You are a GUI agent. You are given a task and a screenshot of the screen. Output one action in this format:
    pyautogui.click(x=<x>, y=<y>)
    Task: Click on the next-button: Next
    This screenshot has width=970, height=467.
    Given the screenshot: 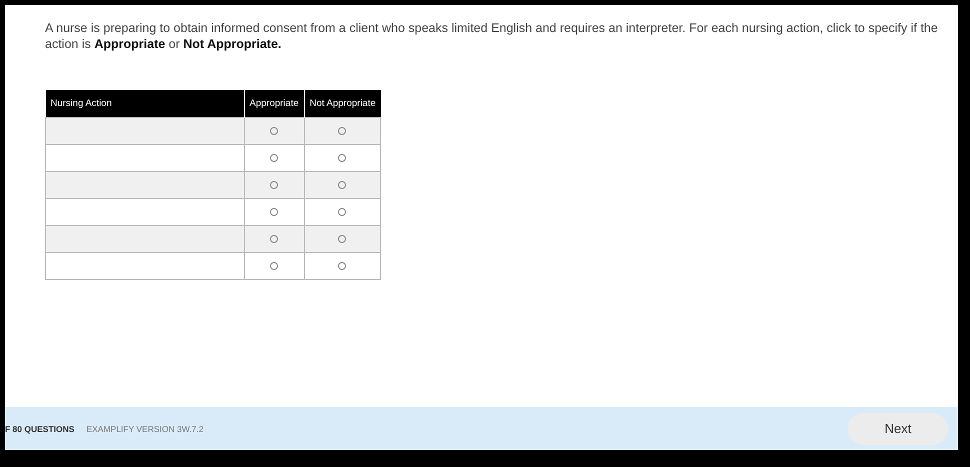 What is the action you would take?
    pyautogui.click(x=898, y=428)
    